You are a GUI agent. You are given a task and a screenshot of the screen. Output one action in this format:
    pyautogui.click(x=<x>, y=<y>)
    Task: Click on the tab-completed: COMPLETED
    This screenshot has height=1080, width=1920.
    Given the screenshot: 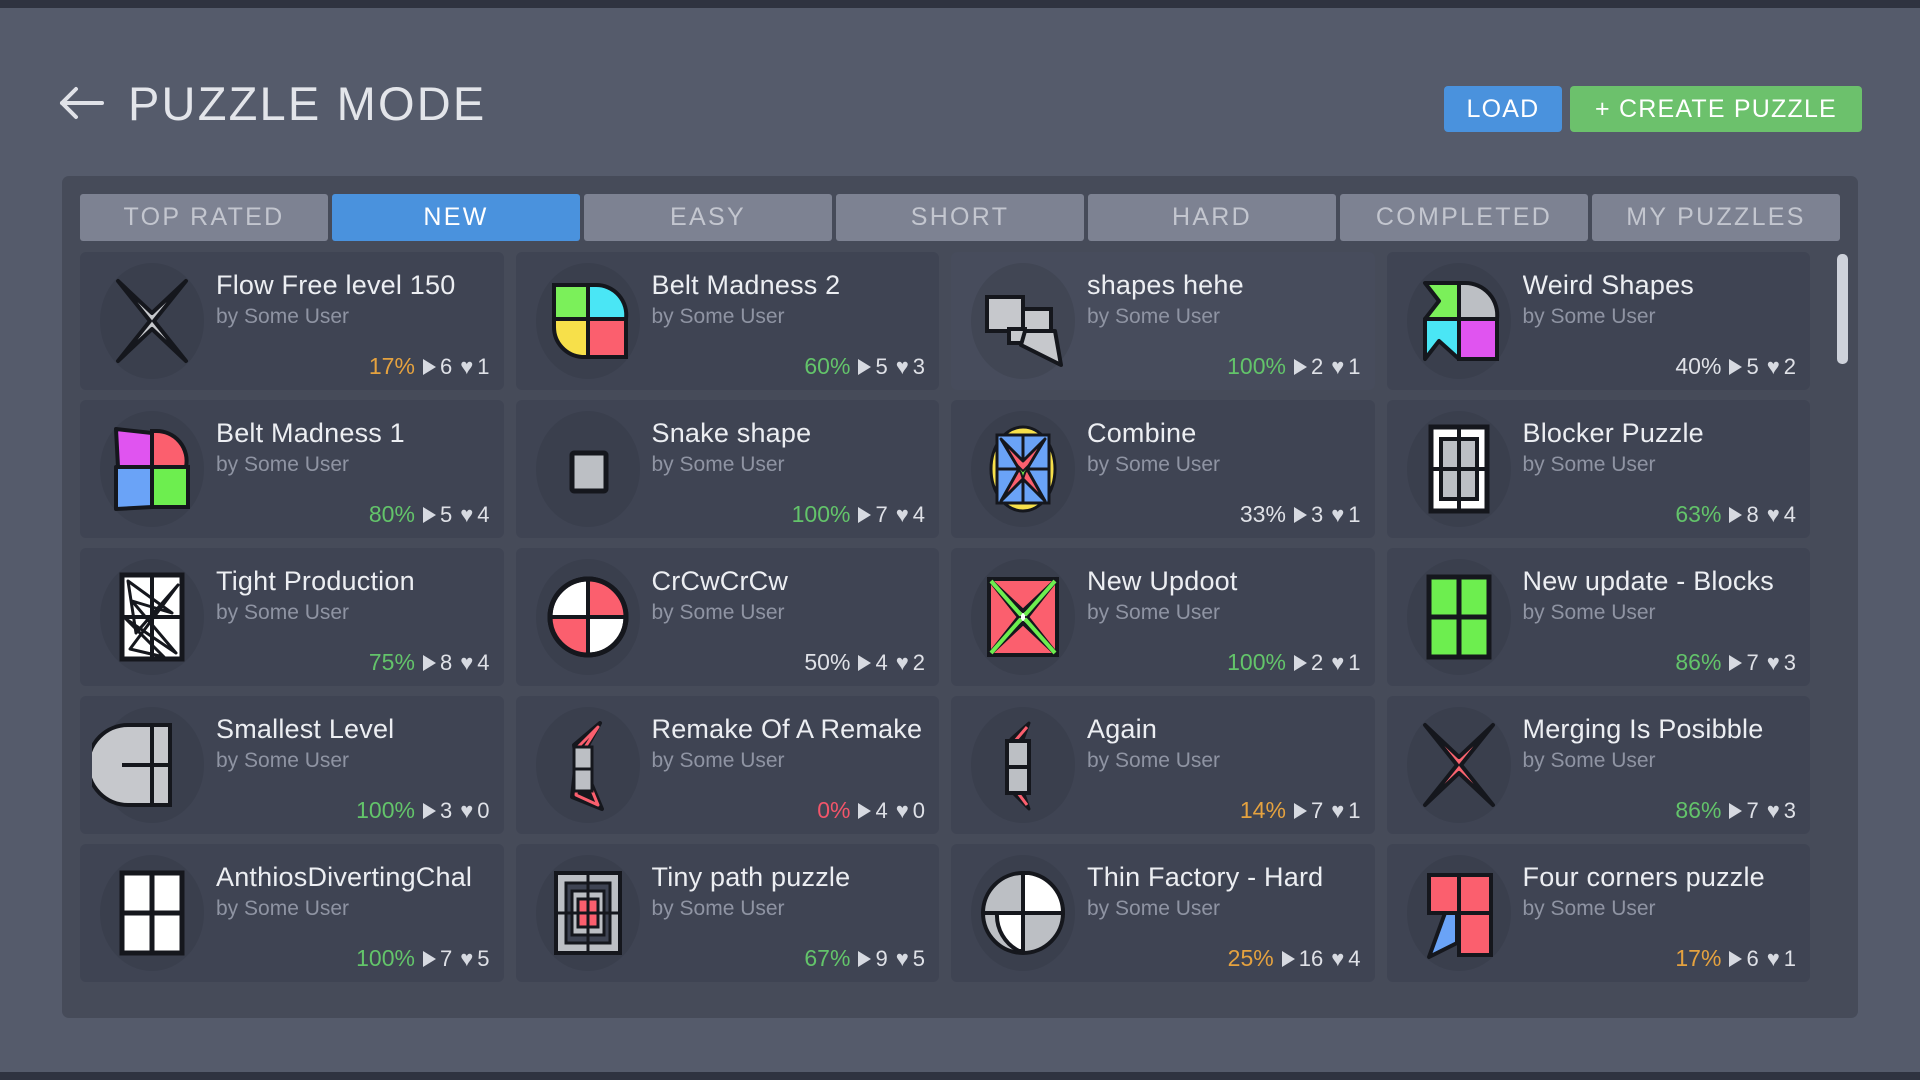 What is the action you would take?
    pyautogui.click(x=1464, y=217)
    